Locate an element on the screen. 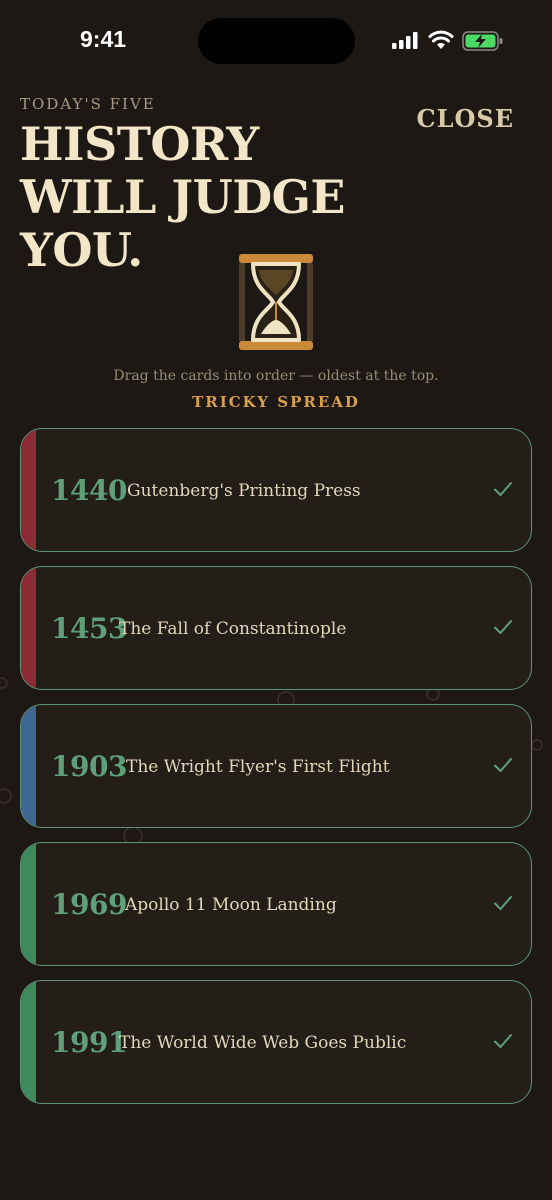  card-year: 1991 is located at coordinates (89, 1042).